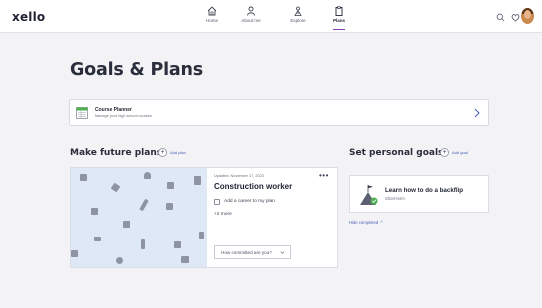 The image size is (542, 308). I want to click on nav-about-me-label: About me, so click(251, 20).